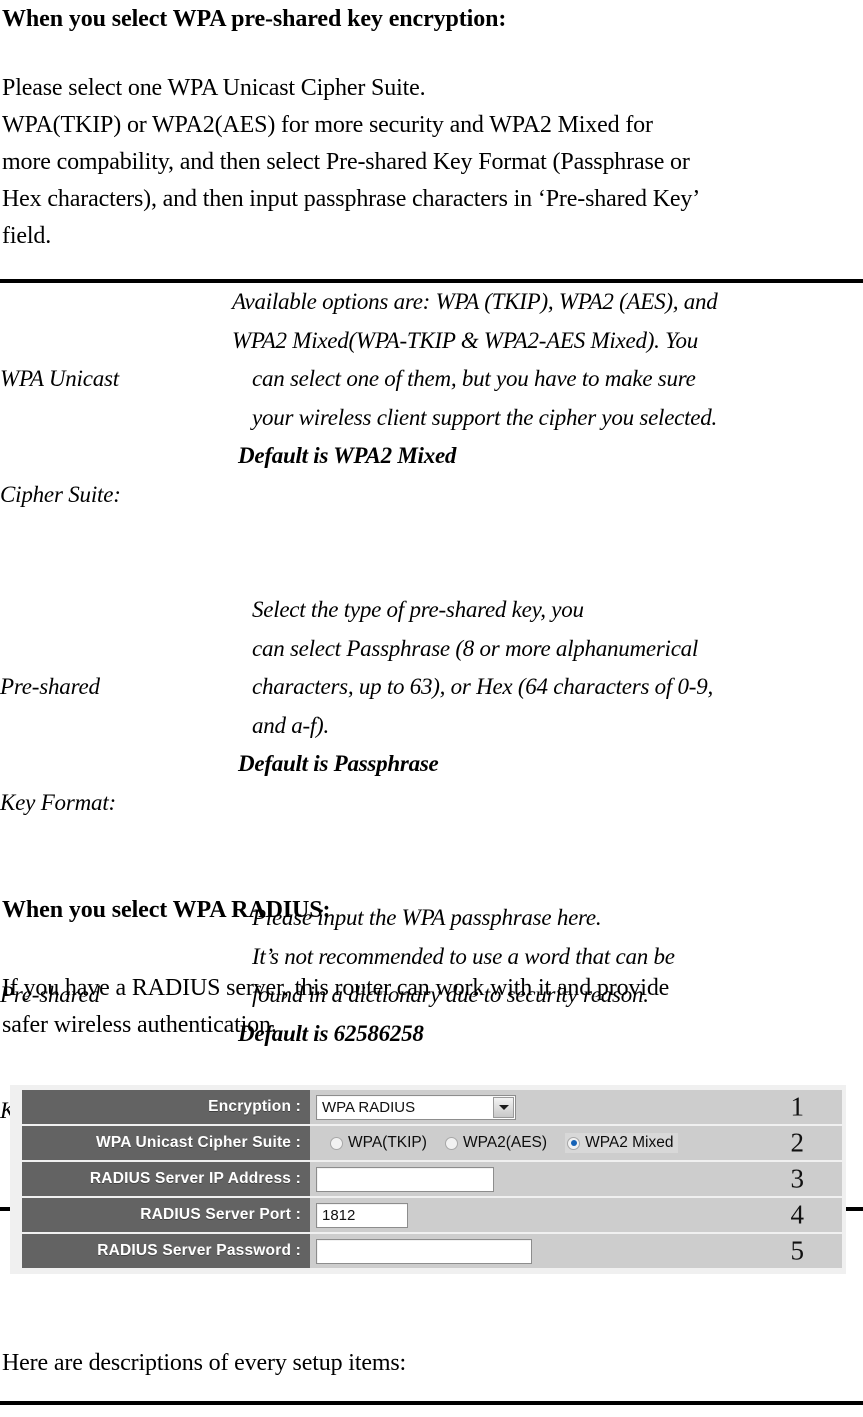 This screenshot has width=863, height=1417. I want to click on definition-default-line: Default is WPA2 Mixed, so click(347, 455).